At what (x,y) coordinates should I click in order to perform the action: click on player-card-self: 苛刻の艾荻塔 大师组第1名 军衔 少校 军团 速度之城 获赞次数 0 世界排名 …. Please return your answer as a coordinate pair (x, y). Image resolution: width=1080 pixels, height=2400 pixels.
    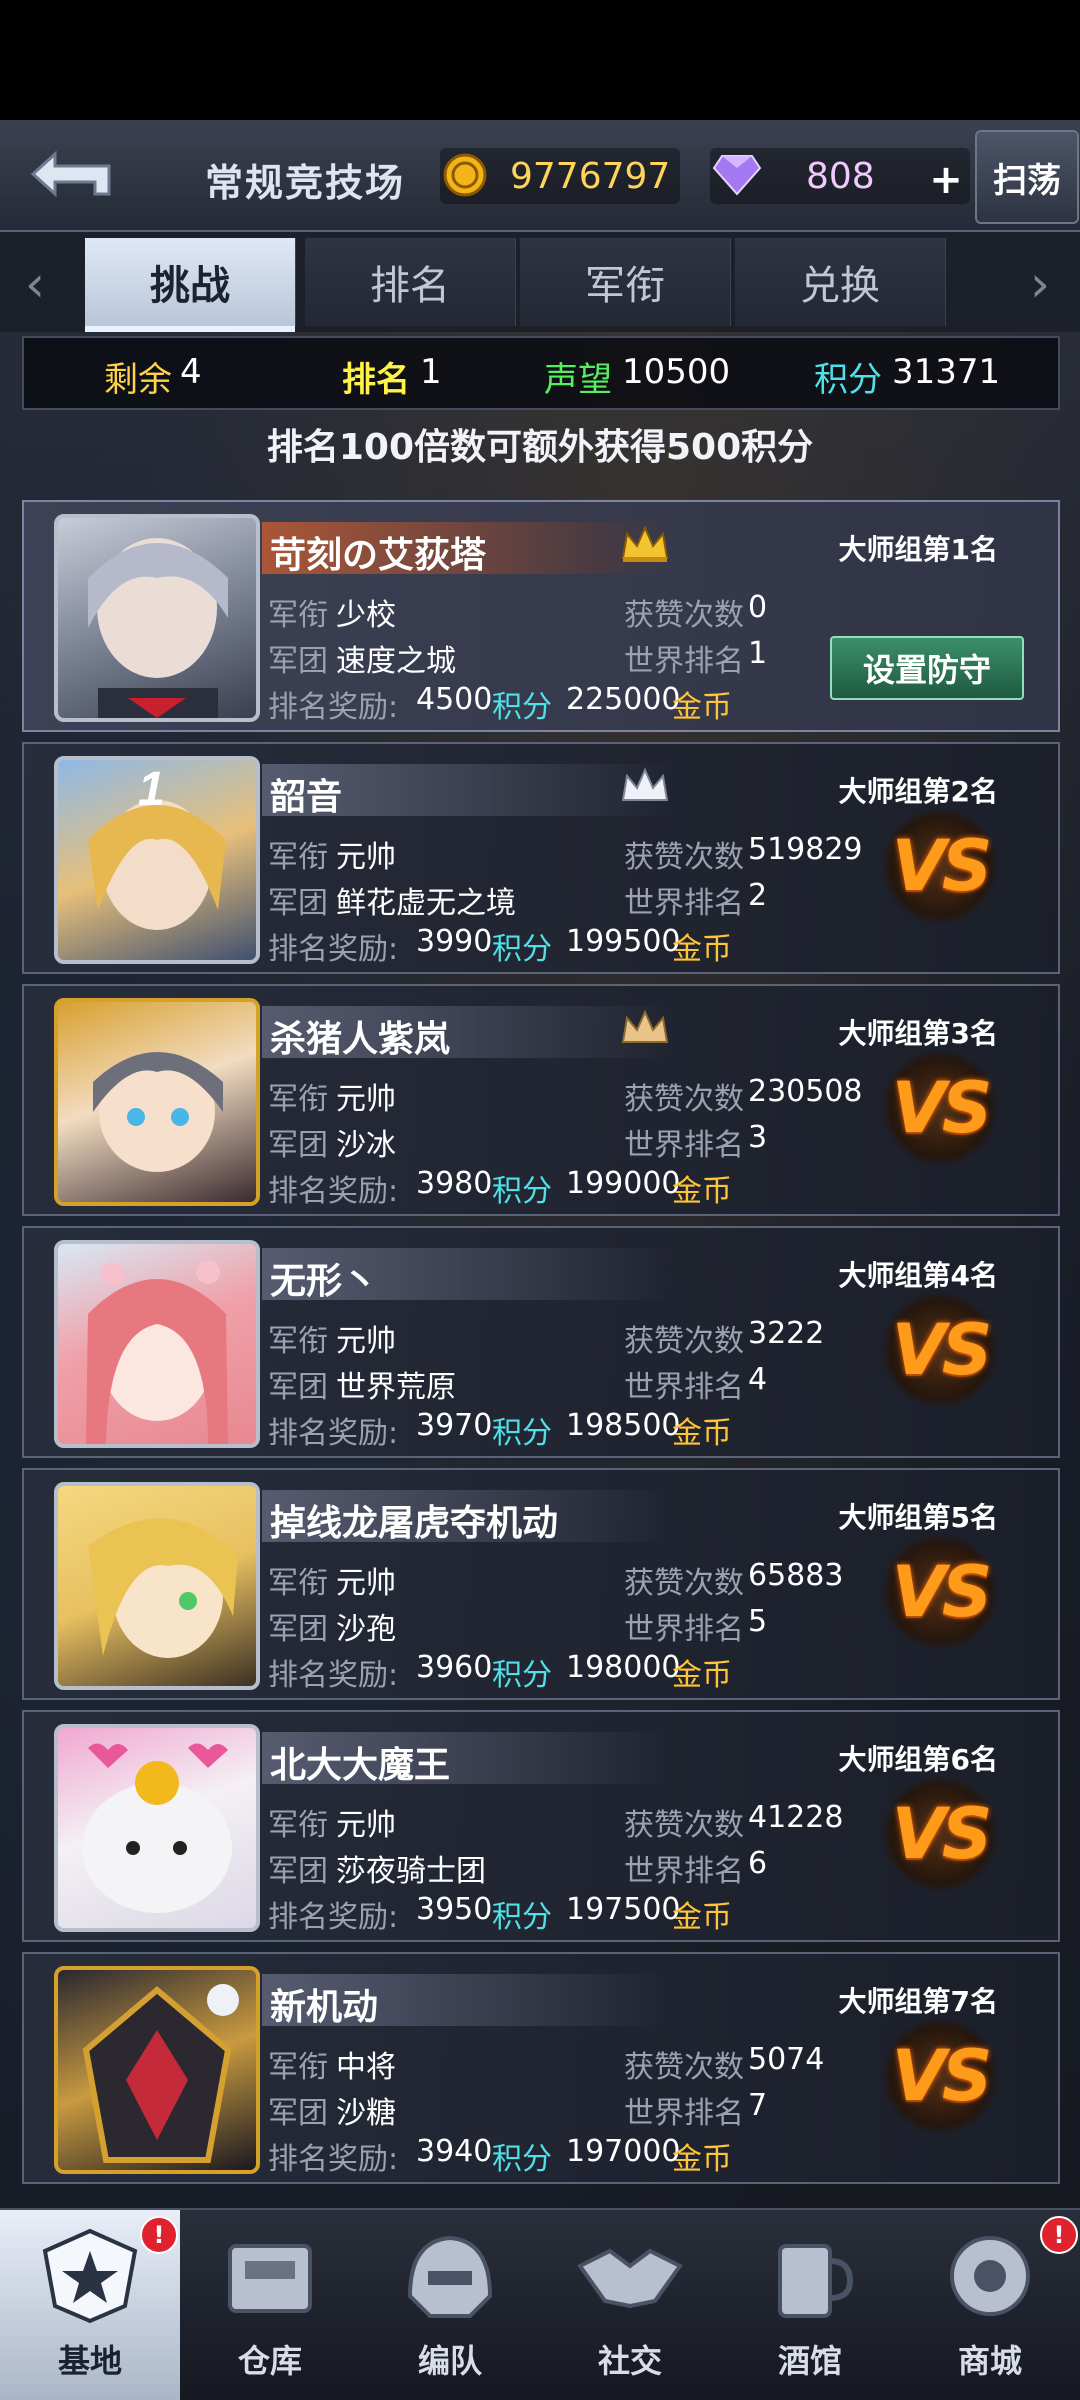
    Looking at the image, I should click on (541, 616).